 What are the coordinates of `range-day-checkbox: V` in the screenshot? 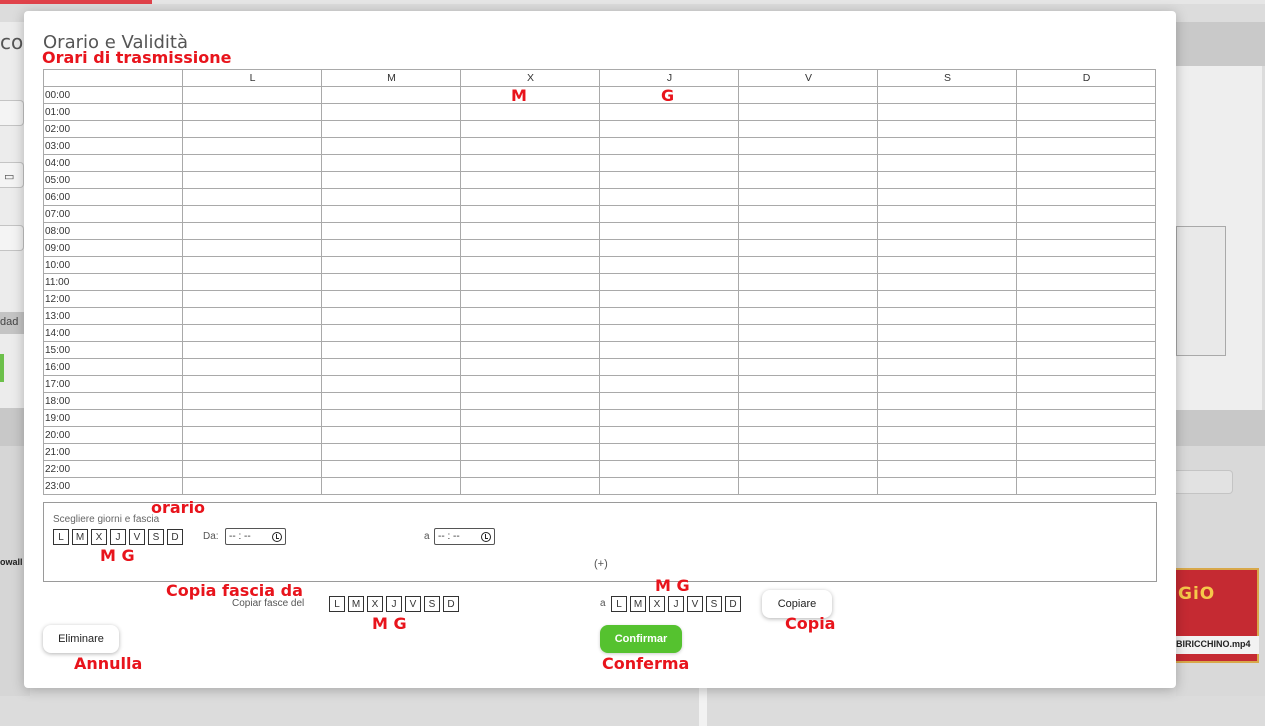 It's located at (137, 537).